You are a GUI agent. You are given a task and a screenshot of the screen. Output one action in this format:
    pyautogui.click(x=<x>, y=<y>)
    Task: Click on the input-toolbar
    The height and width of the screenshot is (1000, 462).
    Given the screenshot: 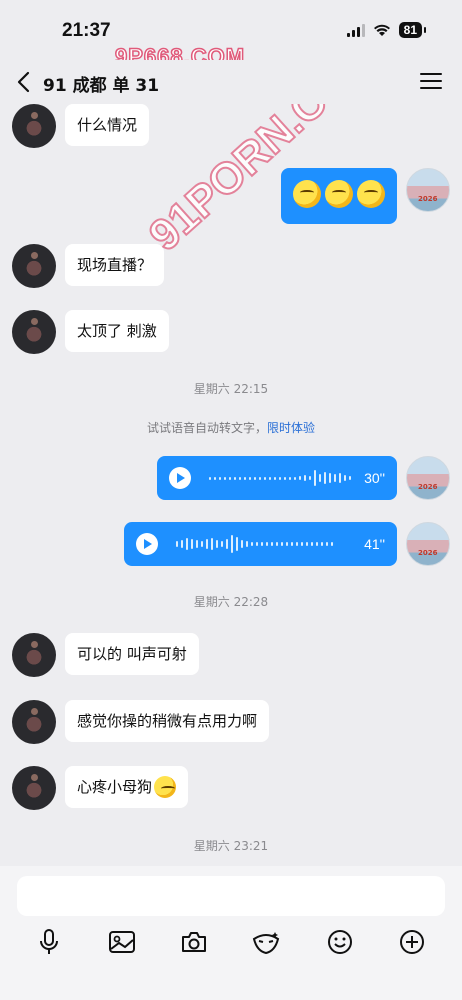 What is the action you would take?
    pyautogui.click(x=231, y=942)
    